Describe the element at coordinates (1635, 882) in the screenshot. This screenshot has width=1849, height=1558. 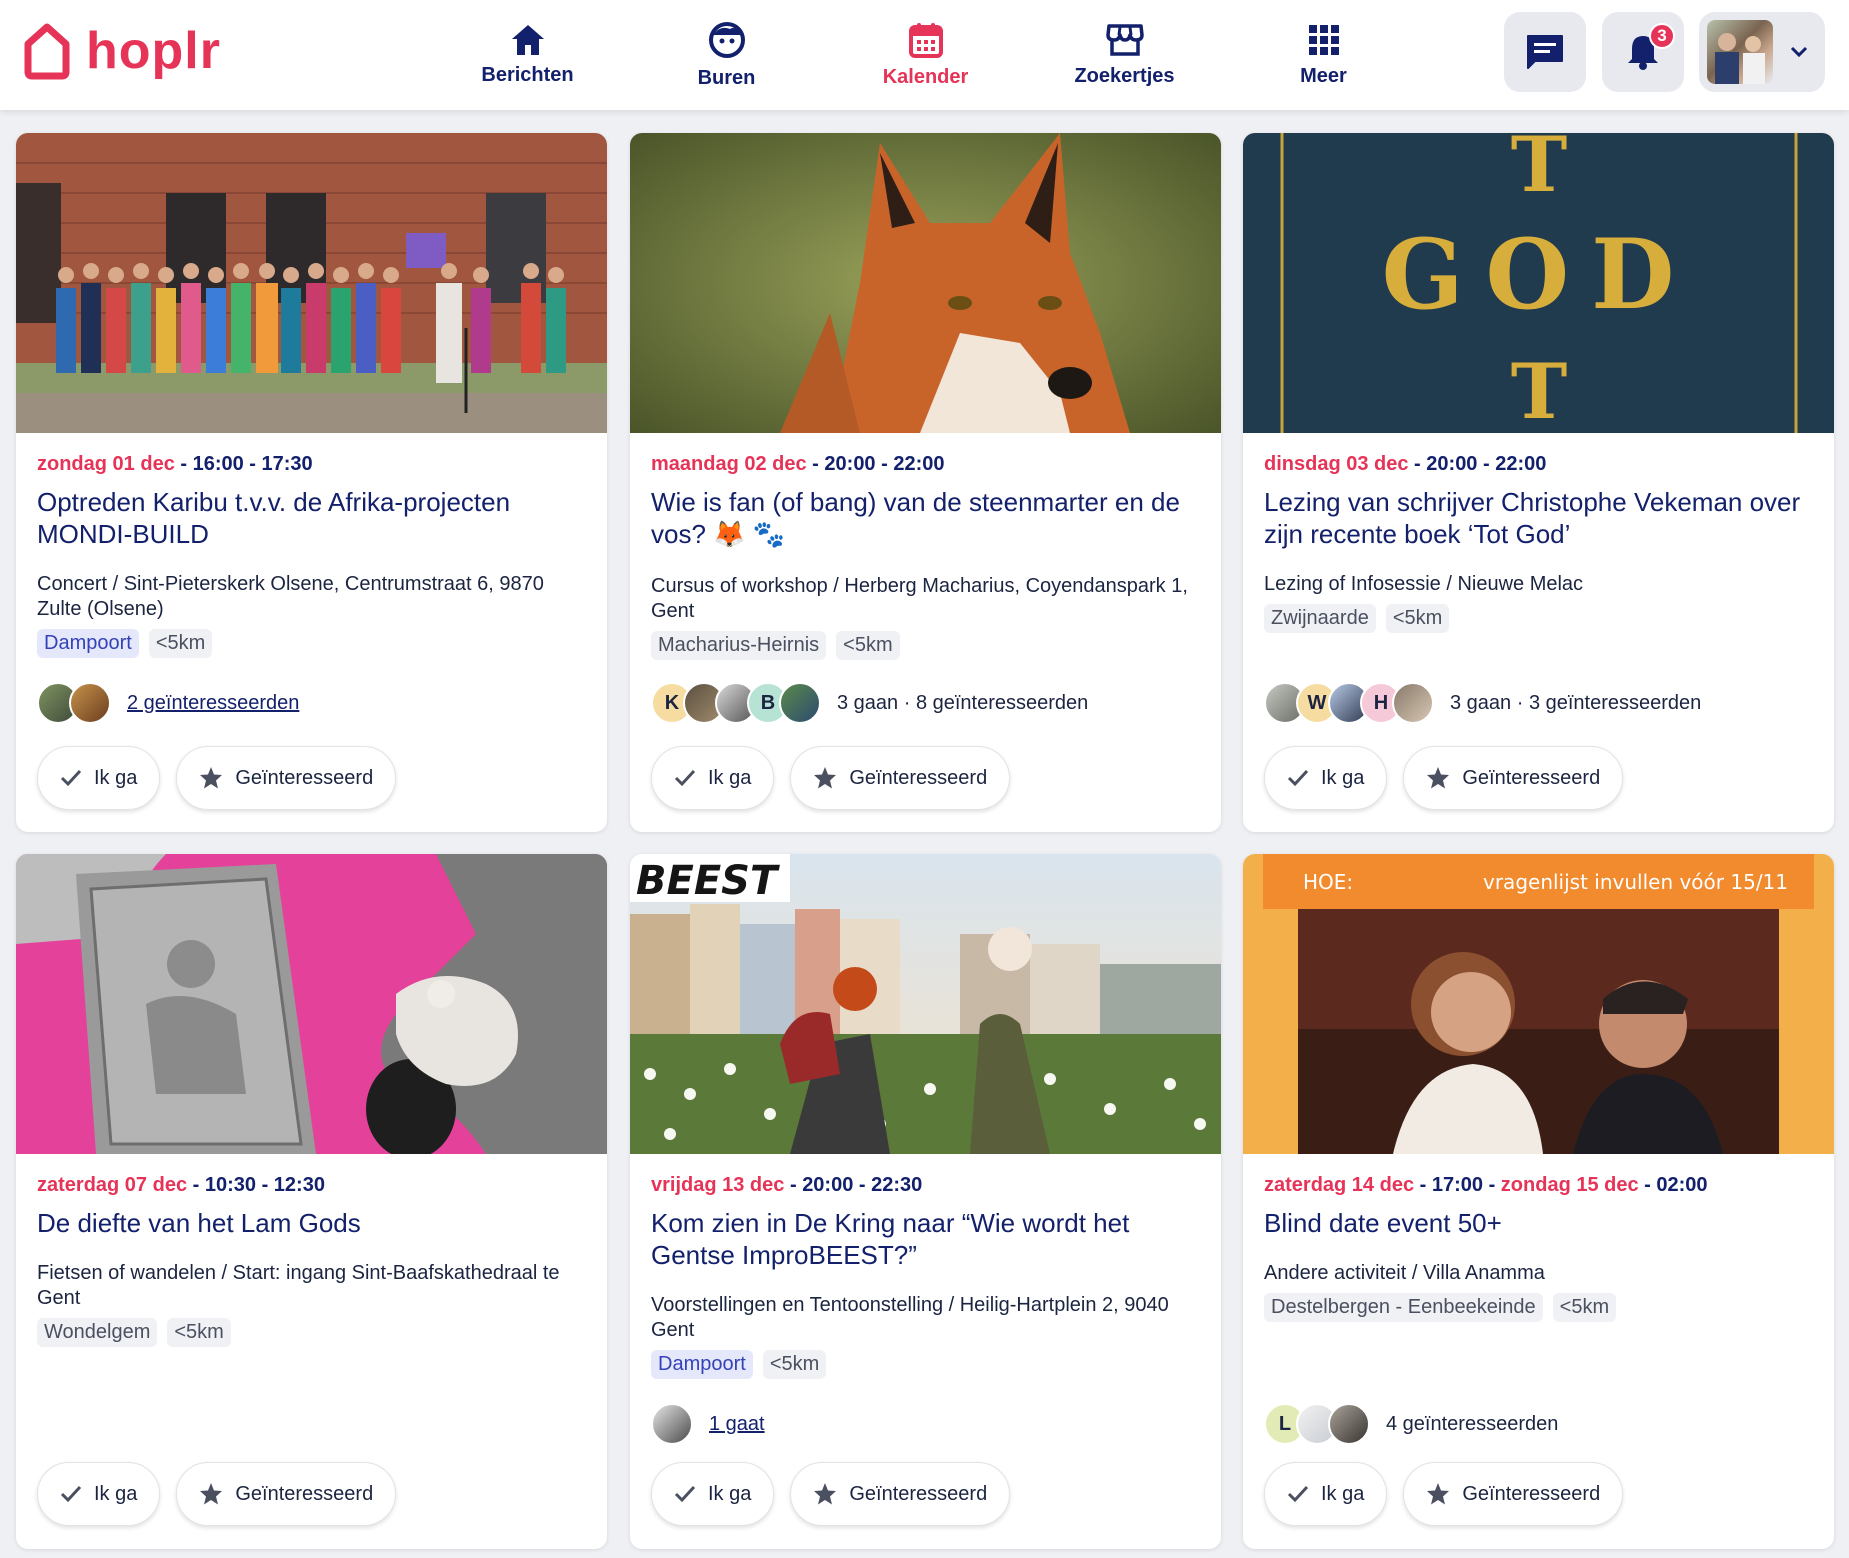
I see `poster-value: vragenlijst invullen vóór 15/11` at that location.